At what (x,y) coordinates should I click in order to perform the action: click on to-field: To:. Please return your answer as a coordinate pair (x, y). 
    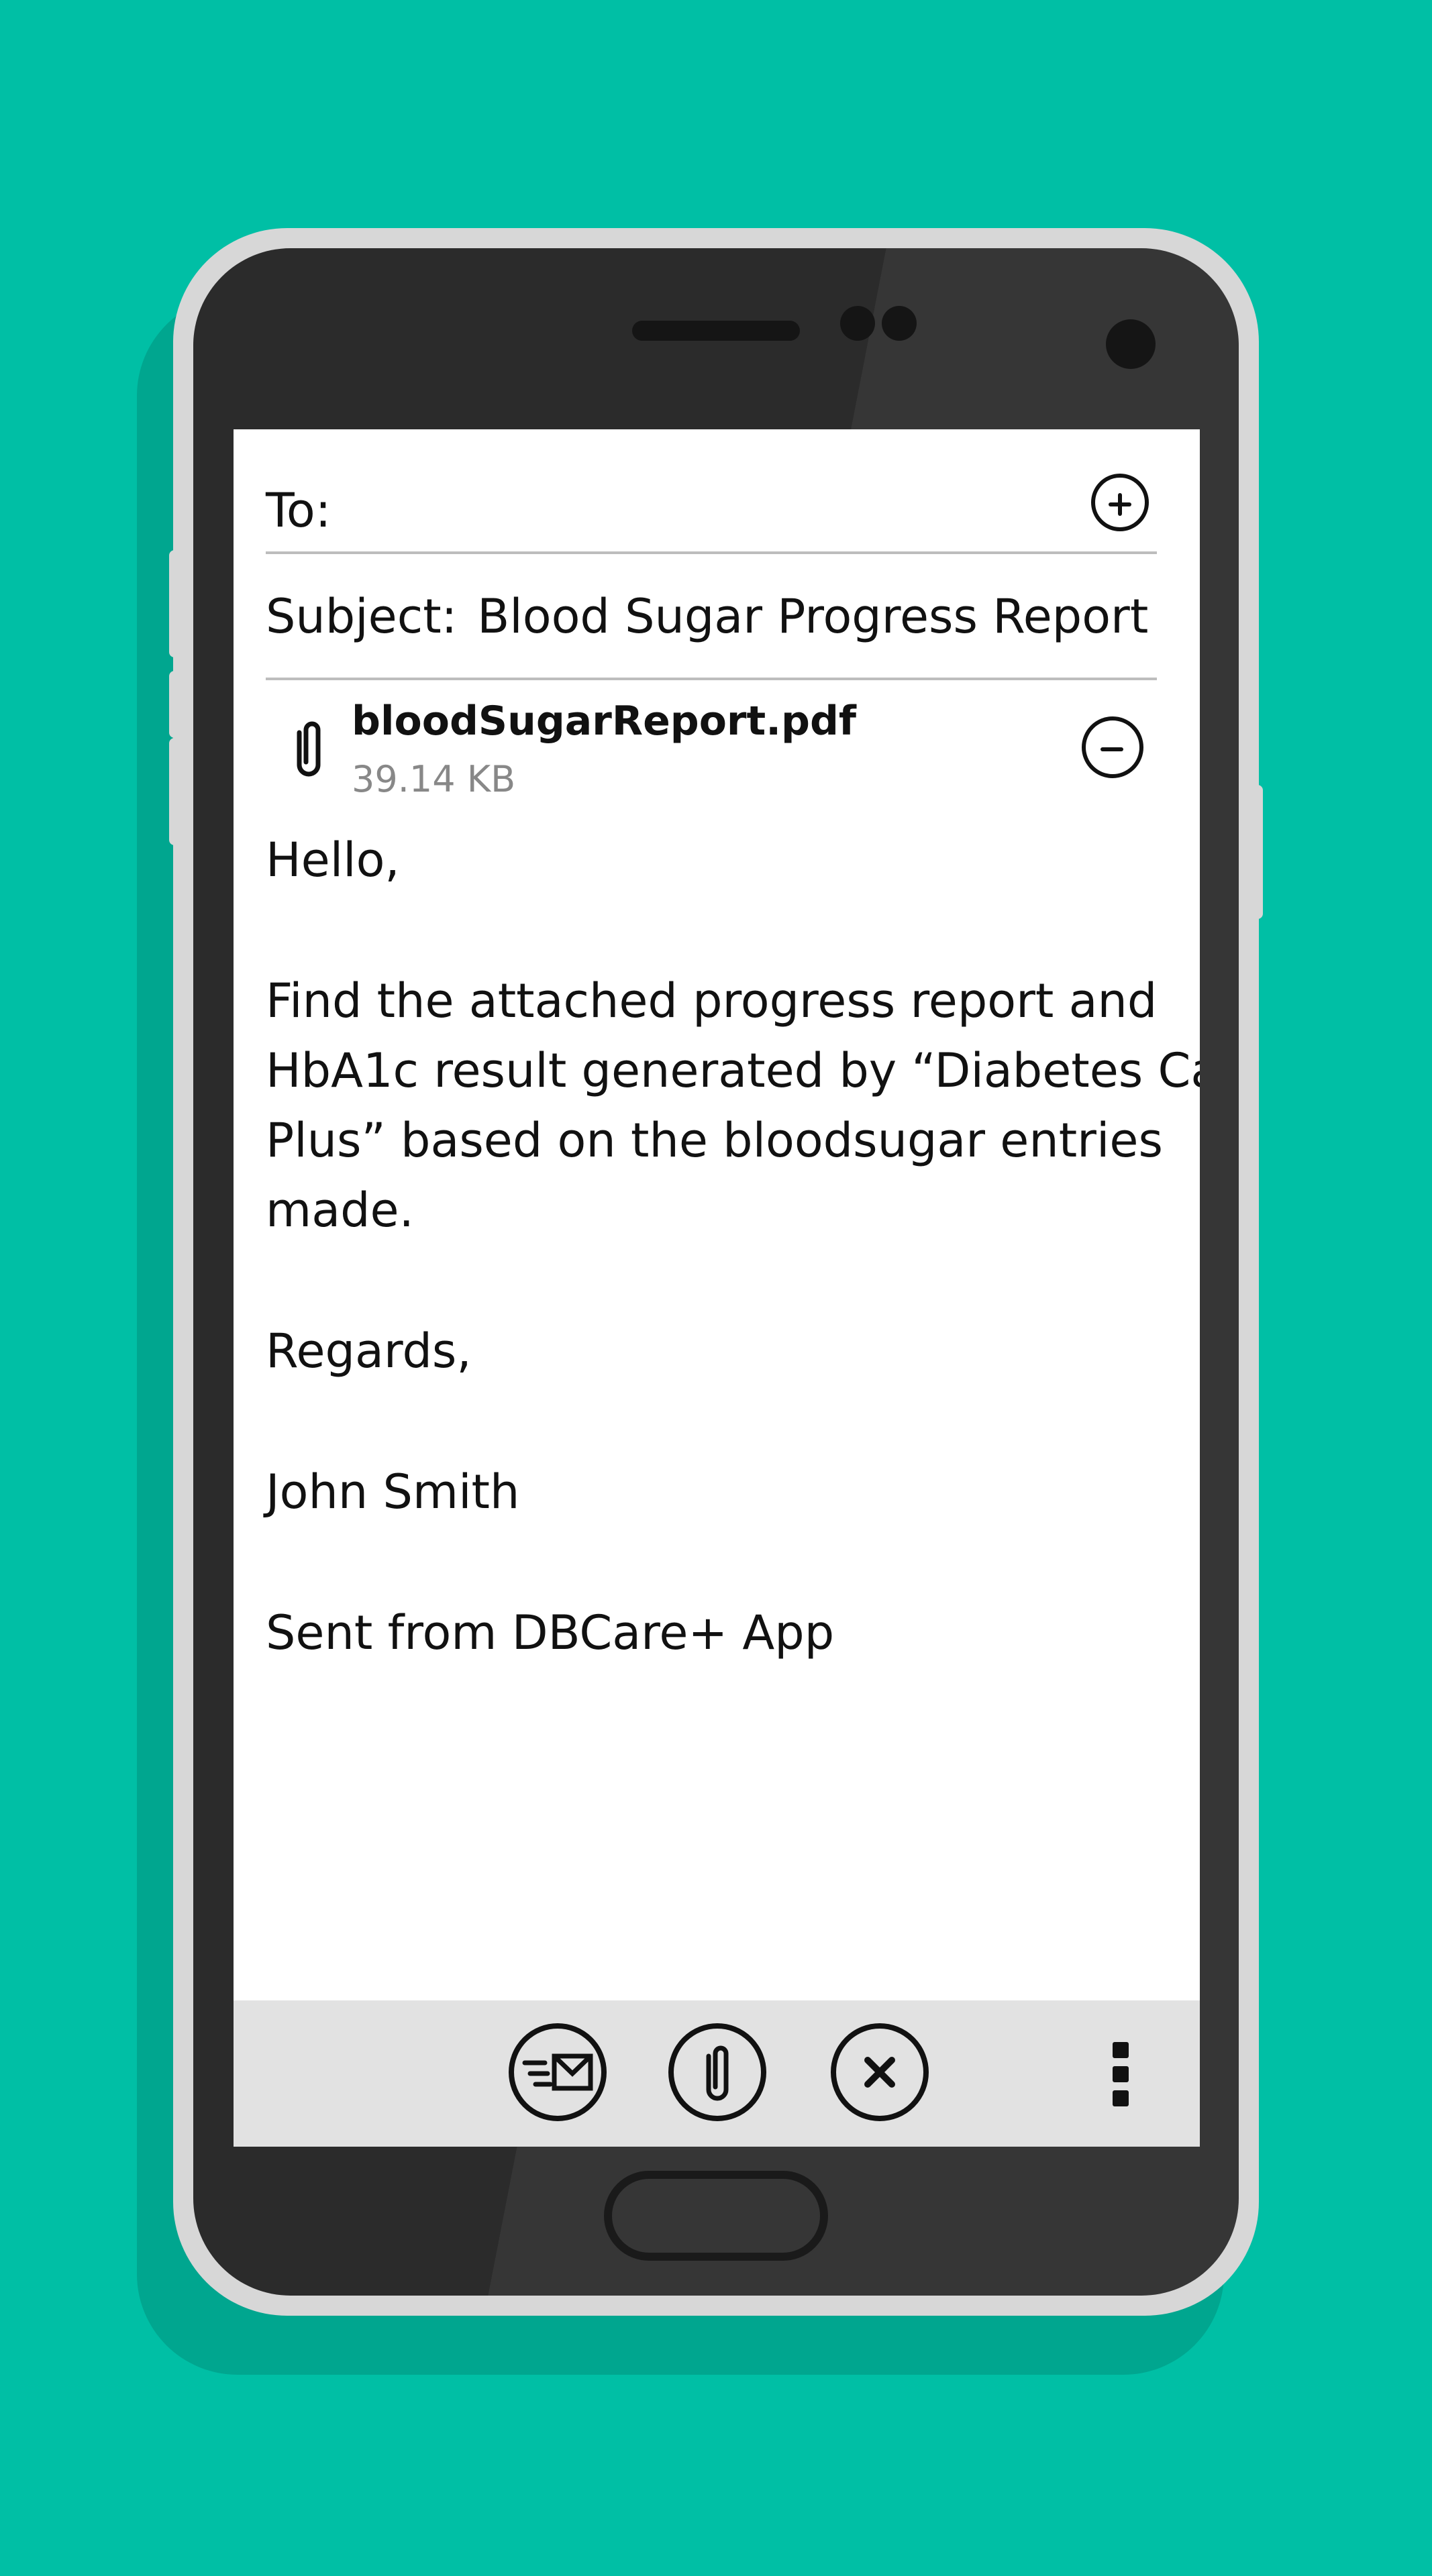
    Looking at the image, I should click on (711, 512).